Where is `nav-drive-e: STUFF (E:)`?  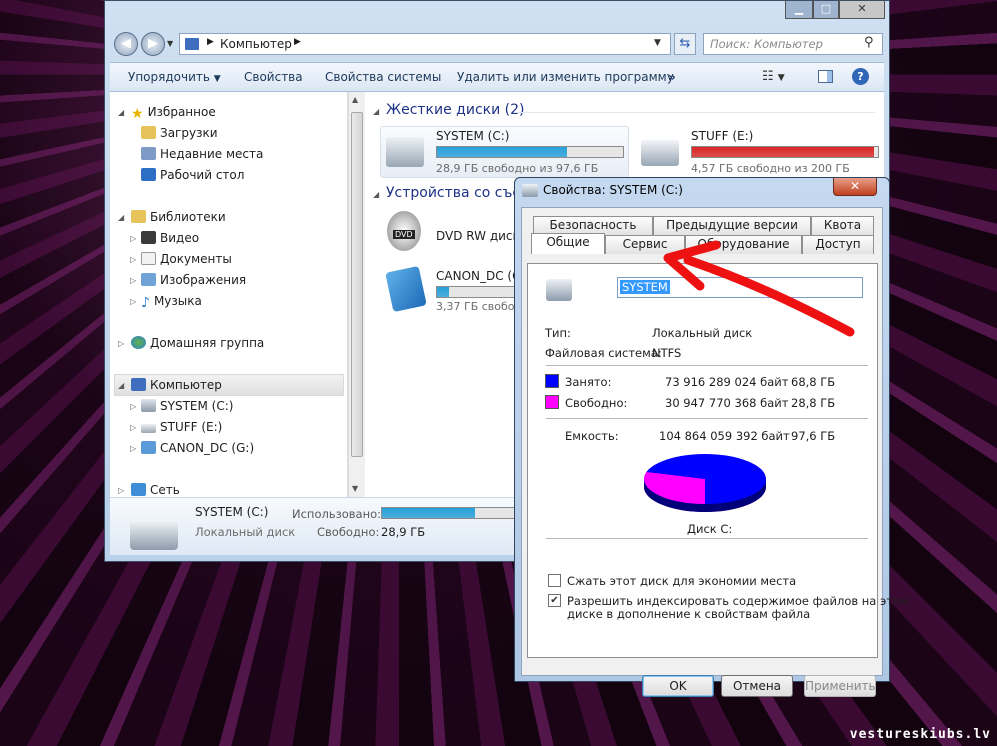 nav-drive-e: STUFF (E:) is located at coordinates (181, 427).